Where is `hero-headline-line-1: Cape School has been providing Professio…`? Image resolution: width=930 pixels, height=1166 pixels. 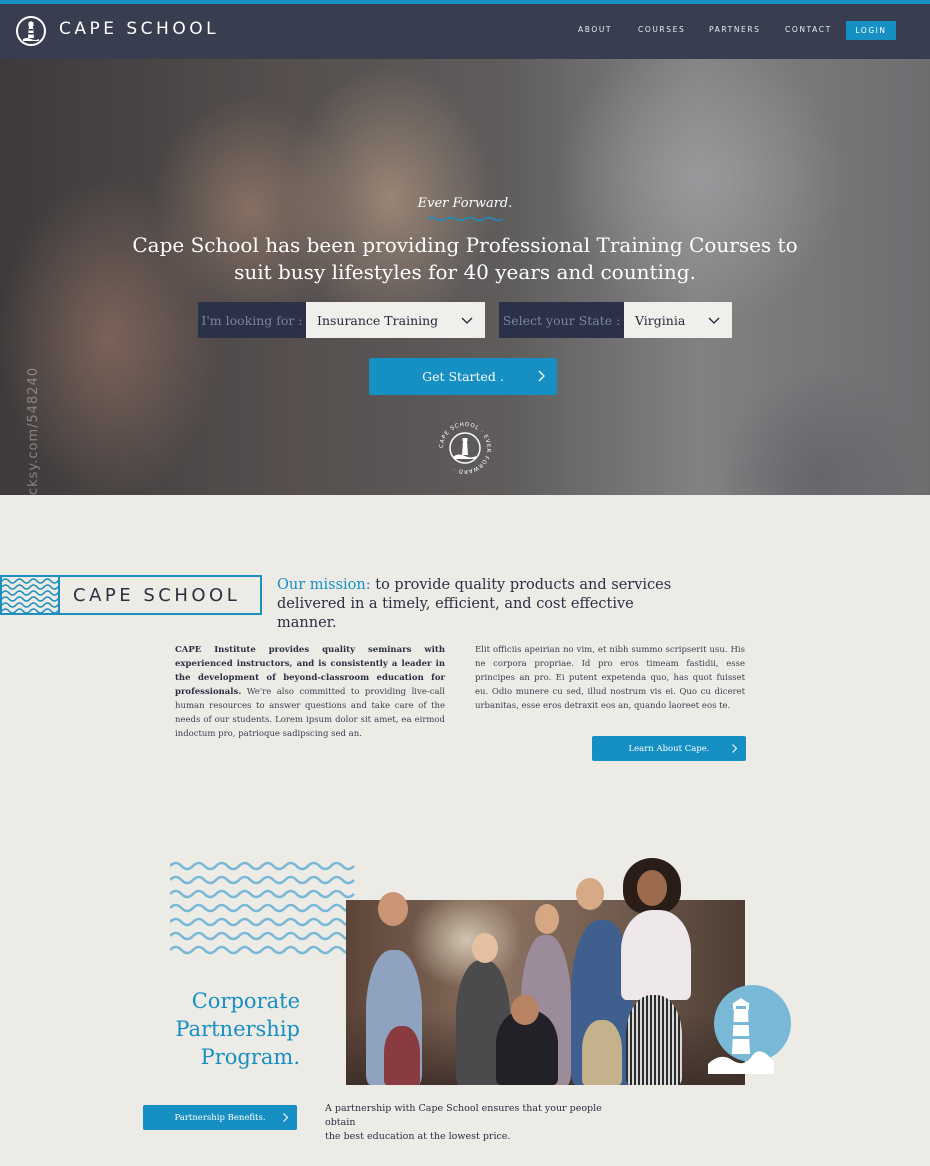 hero-headline-line-1: Cape School has been providing Professio… is located at coordinates (465, 245).